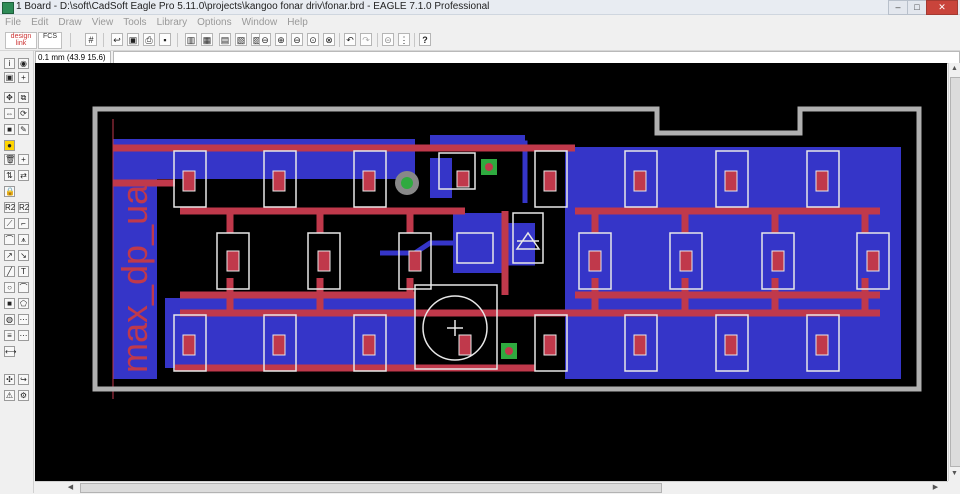 The width and height of the screenshot is (960, 494). Describe the element at coordinates (9, 239) in the screenshot. I see `optimize-icon: ⌒` at that location.